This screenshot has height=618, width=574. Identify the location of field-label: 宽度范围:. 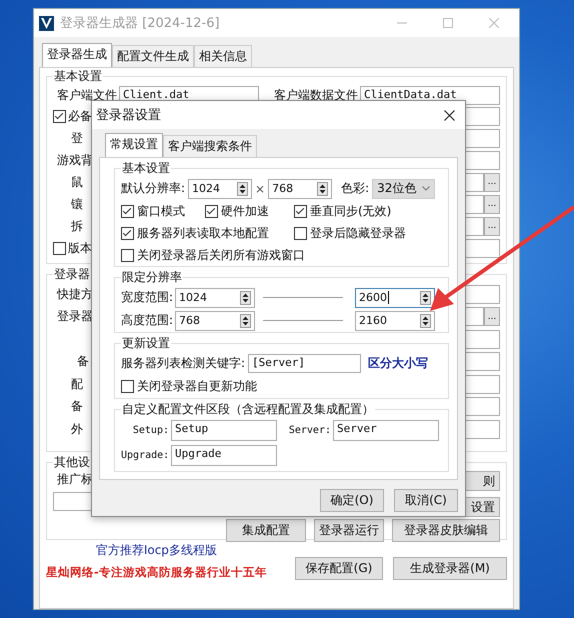
(147, 297).